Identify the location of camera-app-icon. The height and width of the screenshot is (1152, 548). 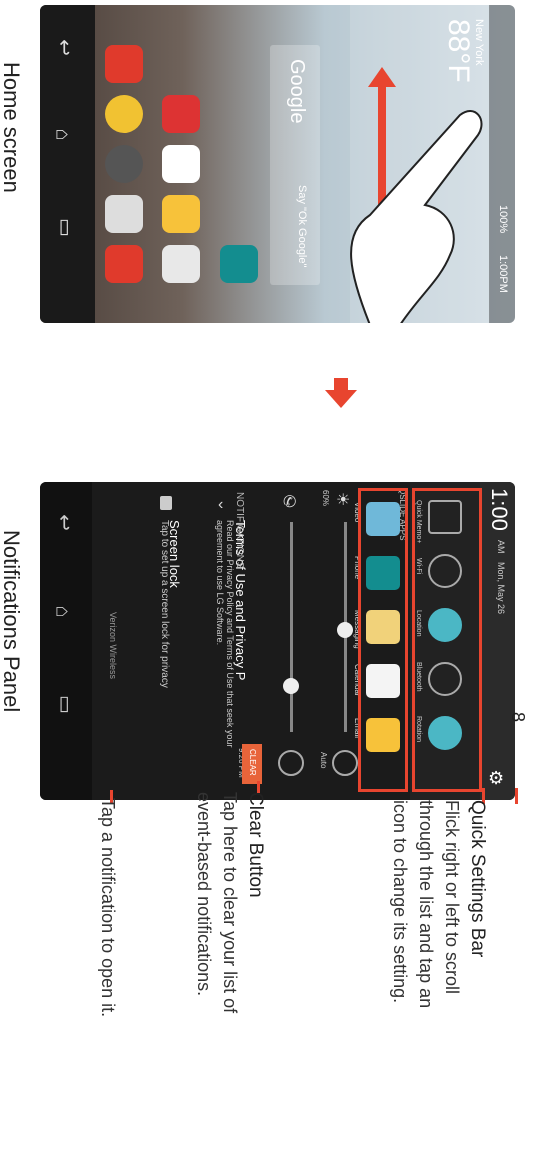
(124, 214).